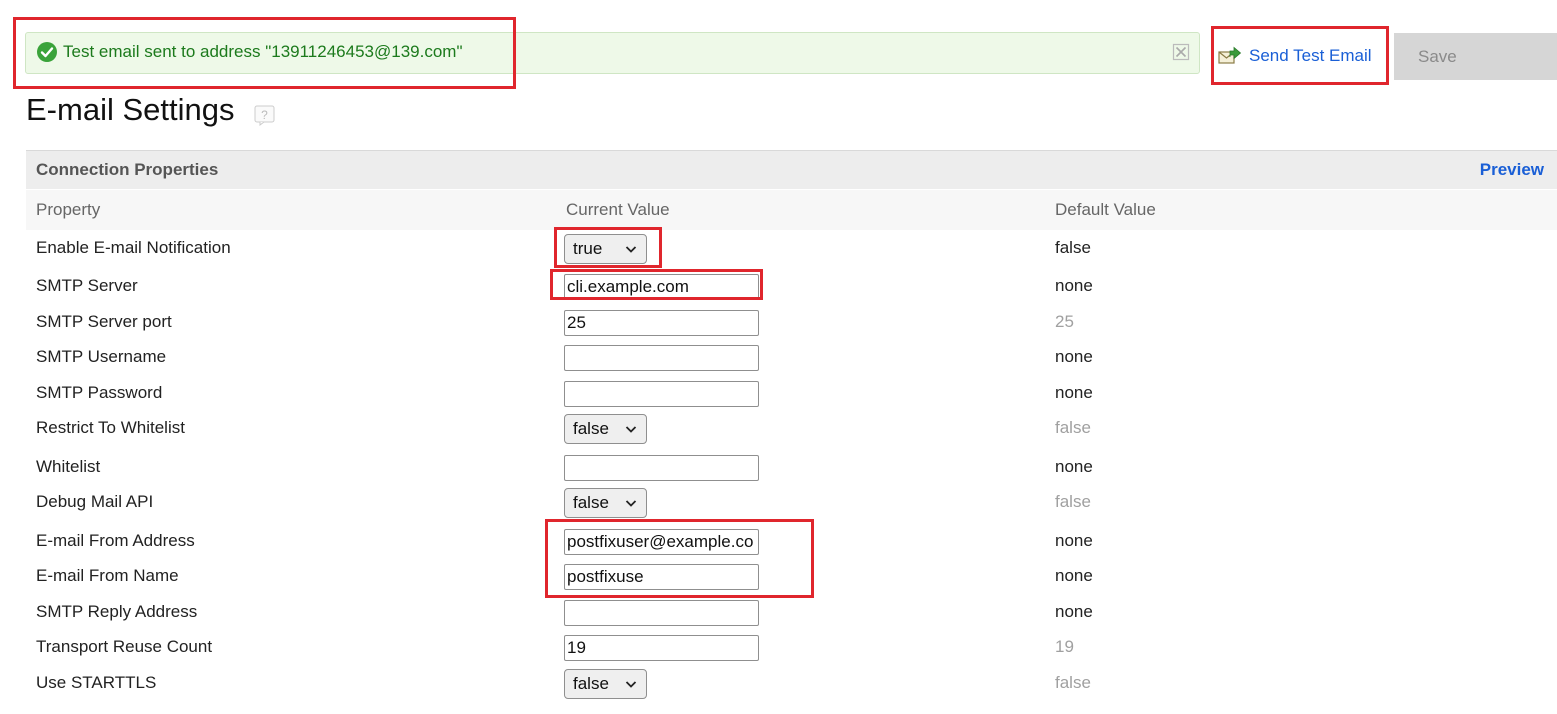 The width and height of the screenshot is (1557, 714). I want to click on property-label: SMTP Server port, so click(104, 321).